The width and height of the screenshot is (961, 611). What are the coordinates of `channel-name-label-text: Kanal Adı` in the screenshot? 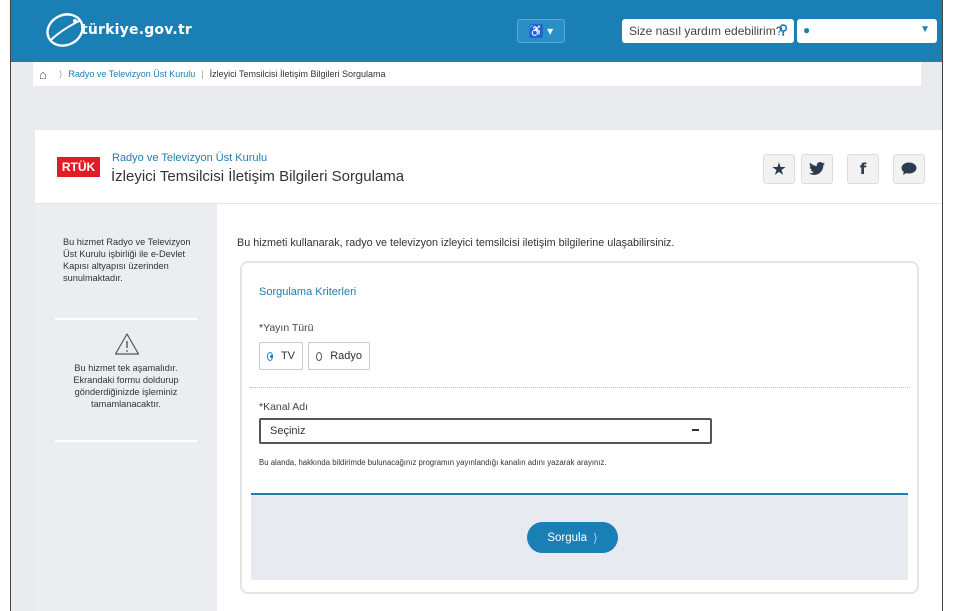 It's located at (286, 407).